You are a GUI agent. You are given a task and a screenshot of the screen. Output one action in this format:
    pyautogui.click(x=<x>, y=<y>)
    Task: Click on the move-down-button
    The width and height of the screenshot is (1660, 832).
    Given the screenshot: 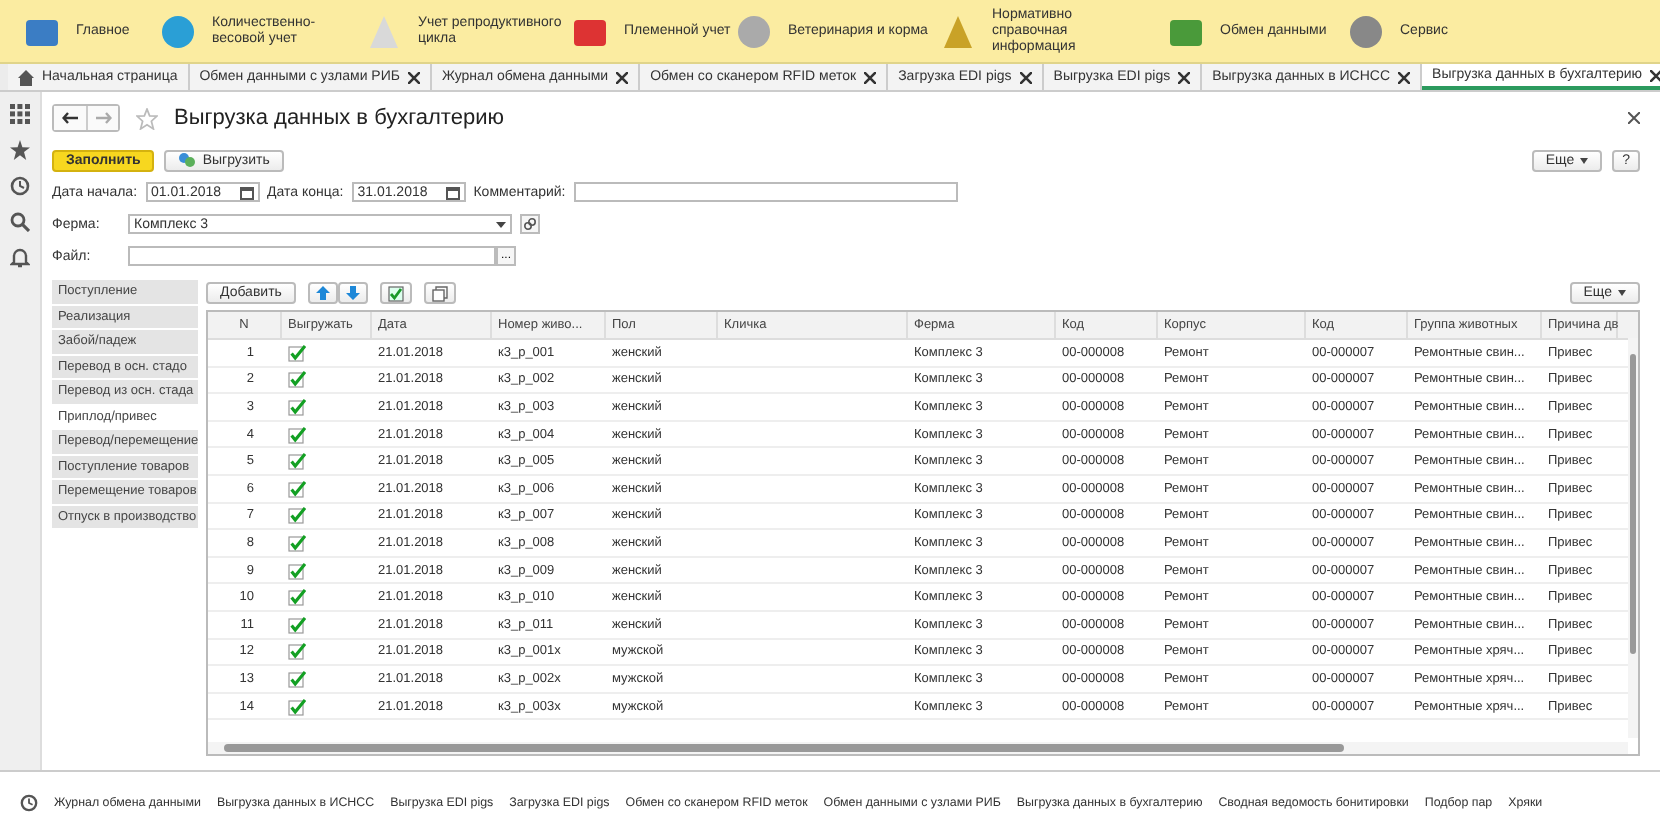 What is the action you would take?
    pyautogui.click(x=352, y=293)
    